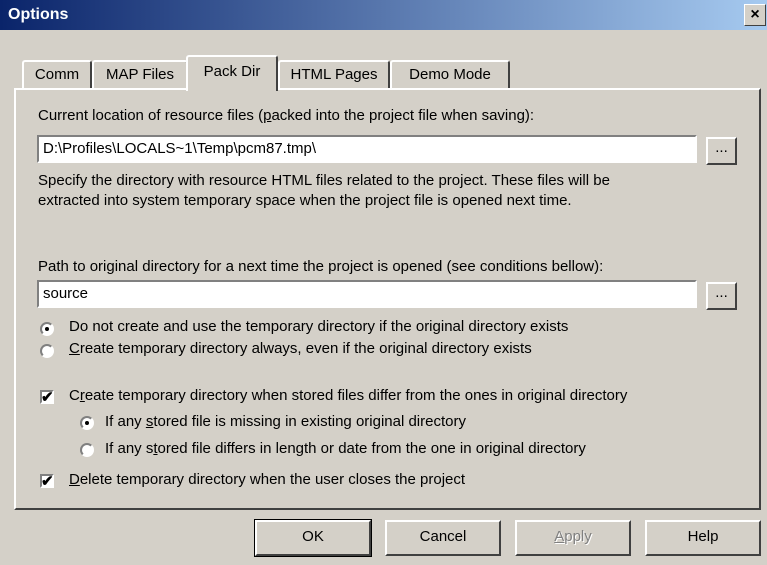 This screenshot has height=565, width=767. Describe the element at coordinates (703, 538) in the screenshot. I see `help-button: Help` at that location.